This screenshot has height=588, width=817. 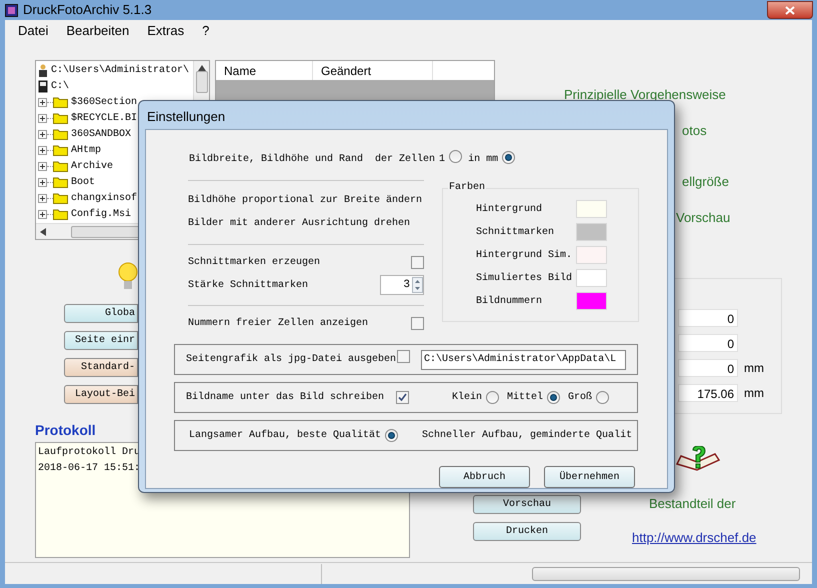 What do you see at coordinates (43, 232) in the screenshot?
I see `scroll-left-icon` at bounding box center [43, 232].